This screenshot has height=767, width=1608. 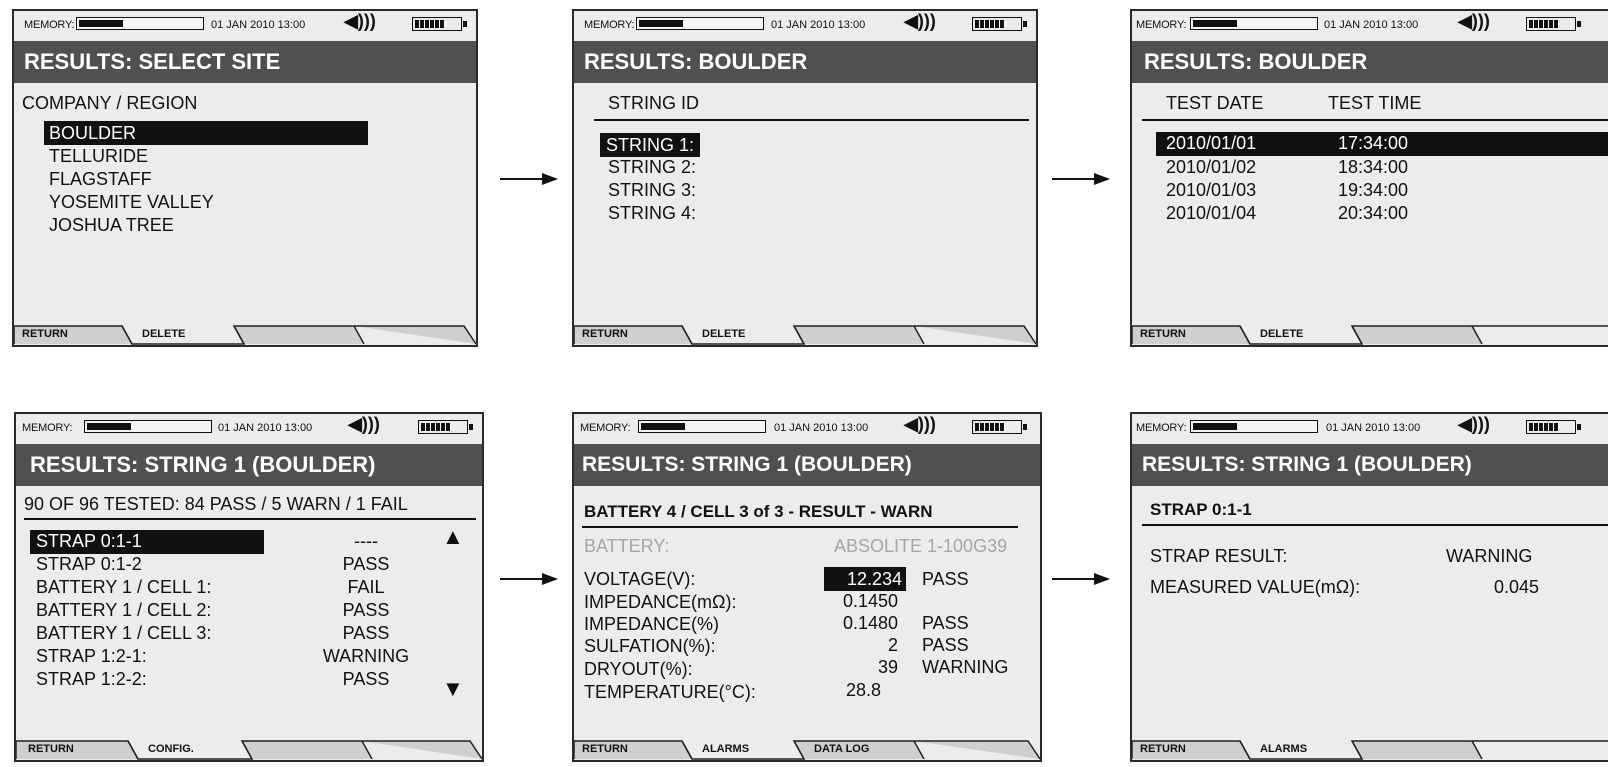 What do you see at coordinates (91, 679) in the screenshot?
I see `row-label: STRAP 1:2-2:` at bounding box center [91, 679].